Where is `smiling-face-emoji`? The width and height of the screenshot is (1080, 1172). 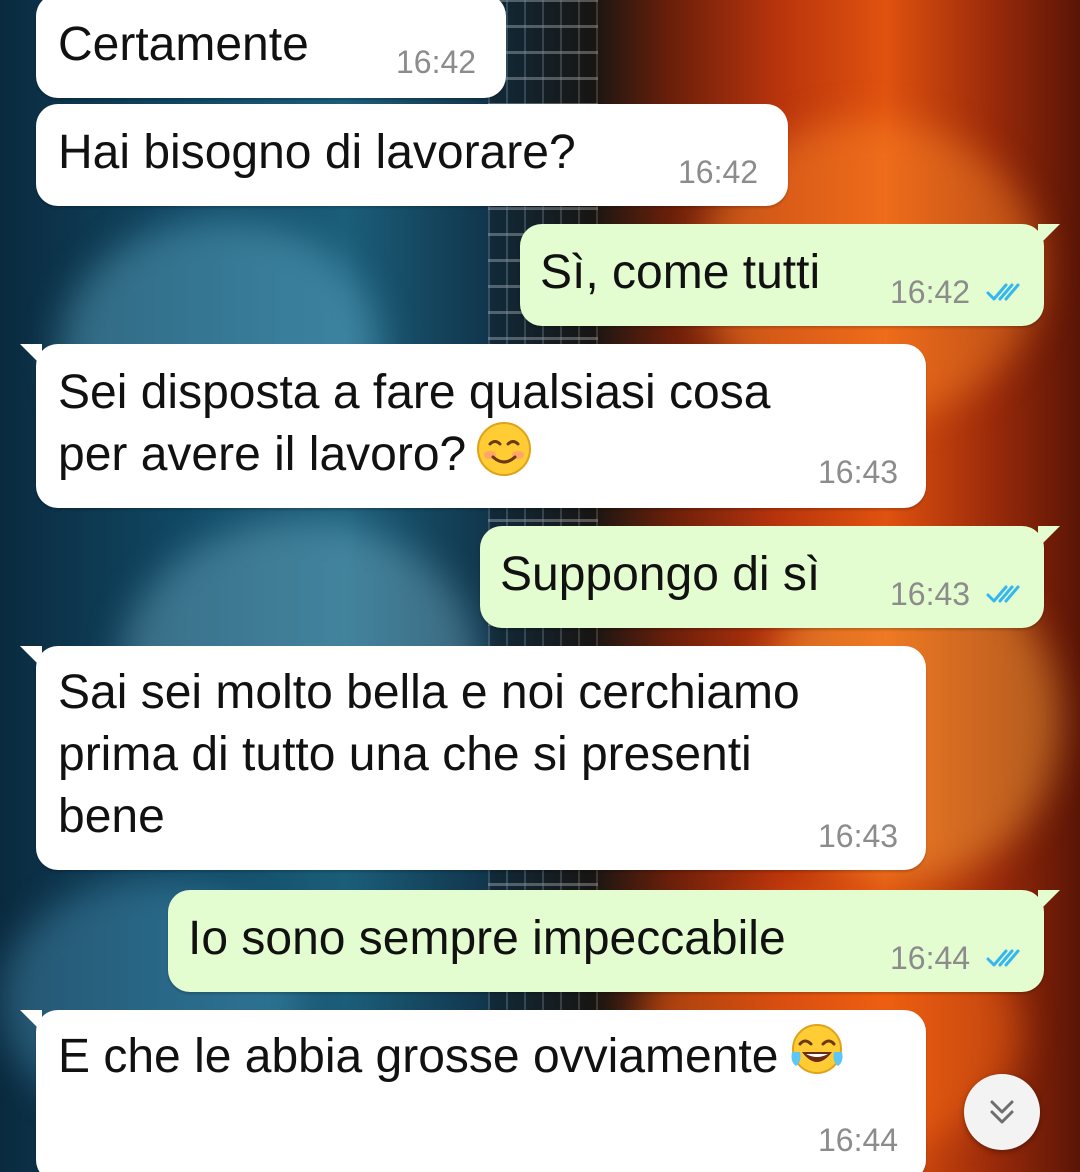 smiling-face-emoji is located at coordinates (504, 449).